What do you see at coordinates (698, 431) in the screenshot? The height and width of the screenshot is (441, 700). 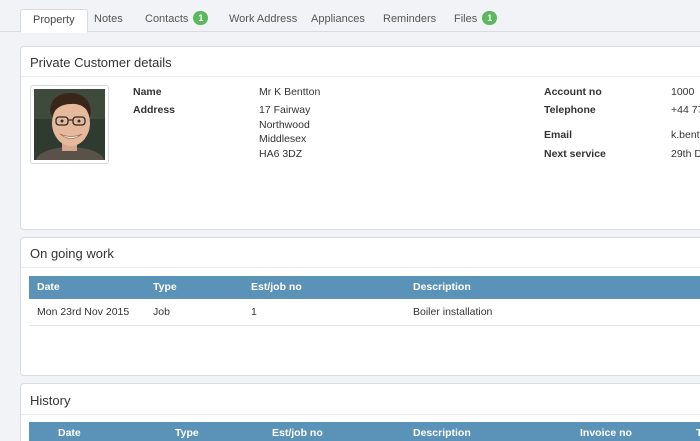 I see `column-header-total: T` at bounding box center [698, 431].